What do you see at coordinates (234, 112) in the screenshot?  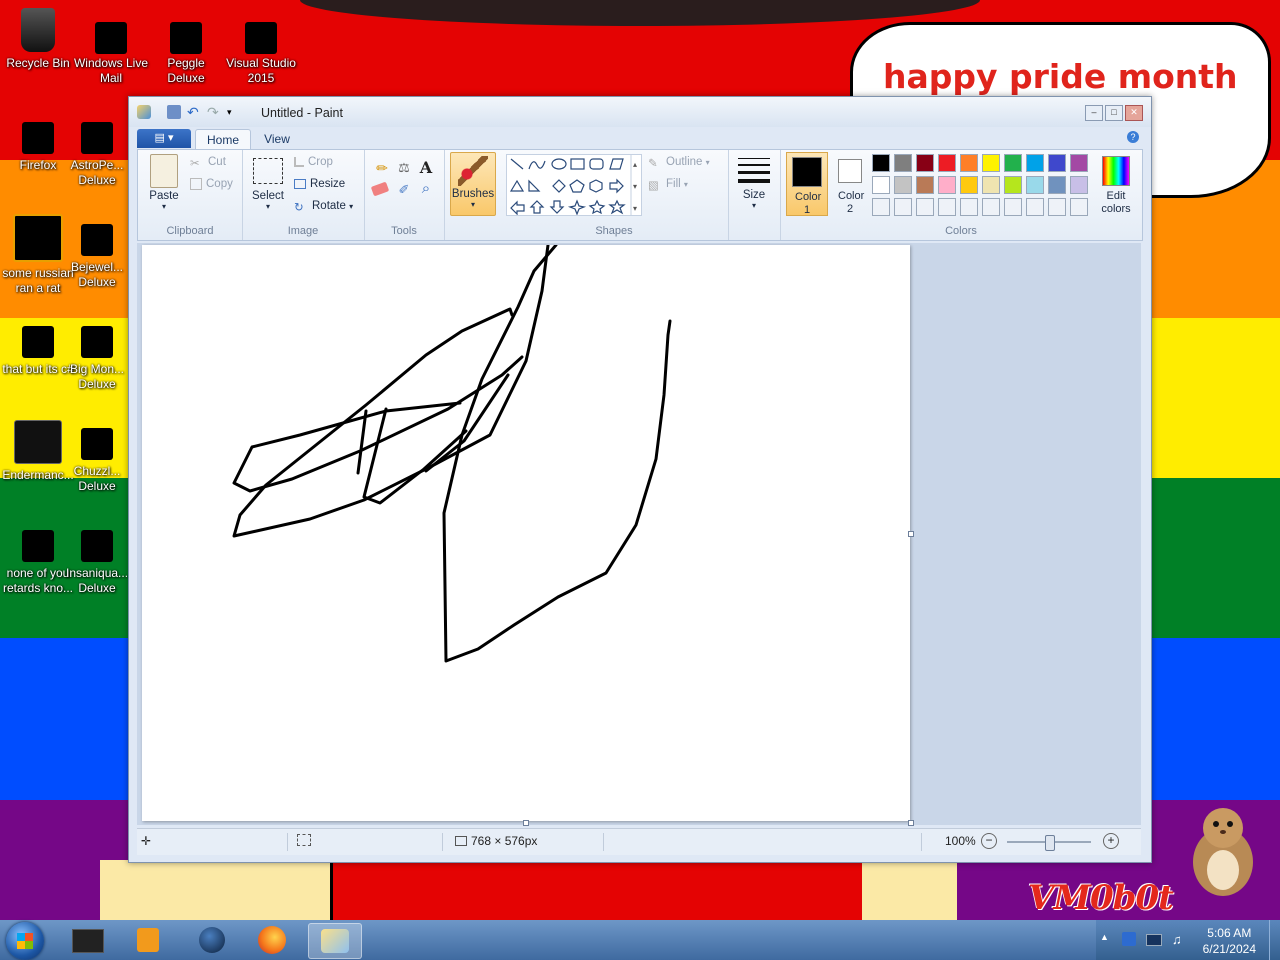 I see `customize-qat-icon: ▾` at bounding box center [234, 112].